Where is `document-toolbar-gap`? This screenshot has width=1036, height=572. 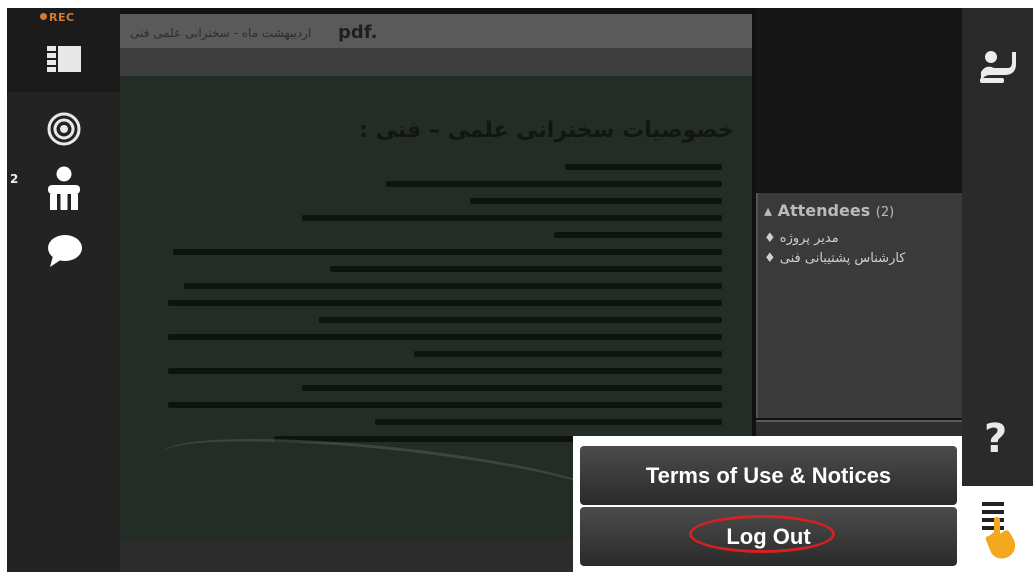
document-toolbar-gap is located at coordinates (436, 62).